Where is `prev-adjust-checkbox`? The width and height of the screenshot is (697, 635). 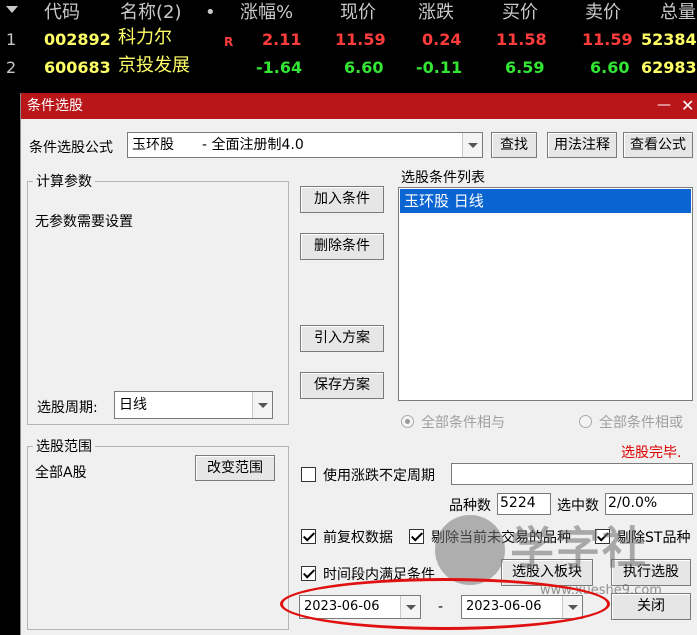
prev-adjust-checkbox is located at coordinates (308, 536).